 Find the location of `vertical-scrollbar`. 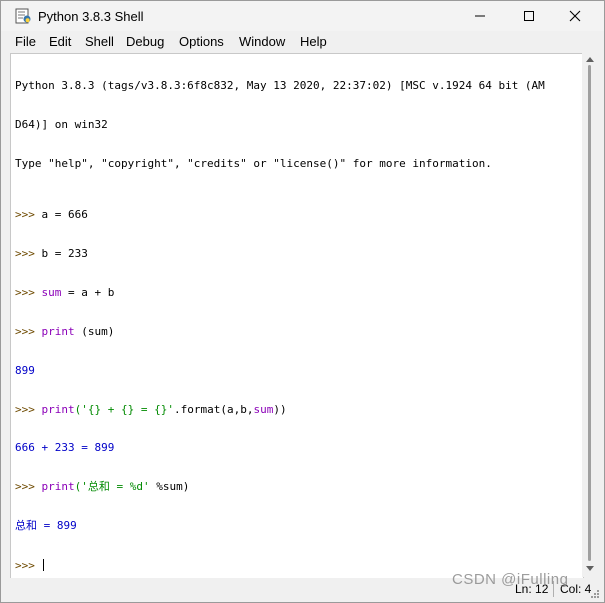

vertical-scrollbar is located at coordinates (589, 315).